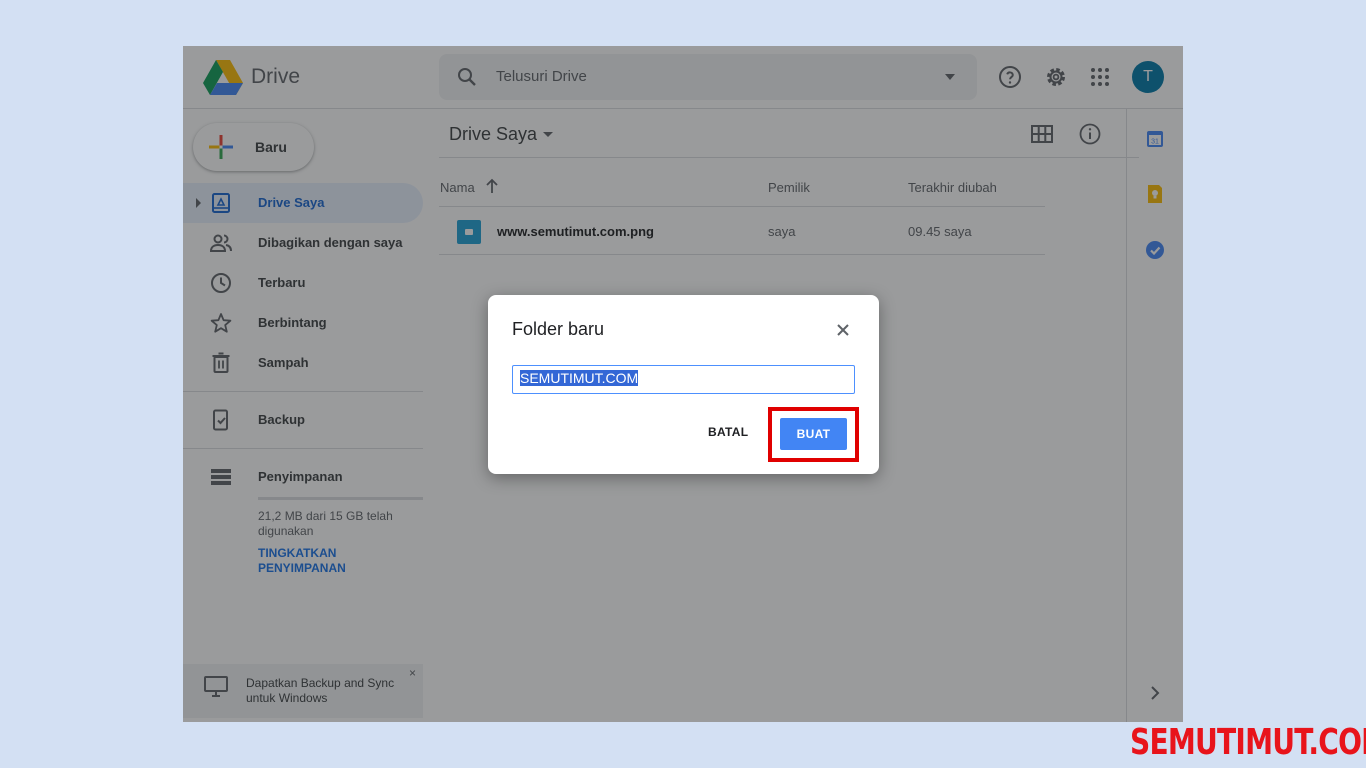  What do you see at coordinates (1248, 742) in the screenshot?
I see `watermark: SEMUTIMUT.COM` at bounding box center [1248, 742].